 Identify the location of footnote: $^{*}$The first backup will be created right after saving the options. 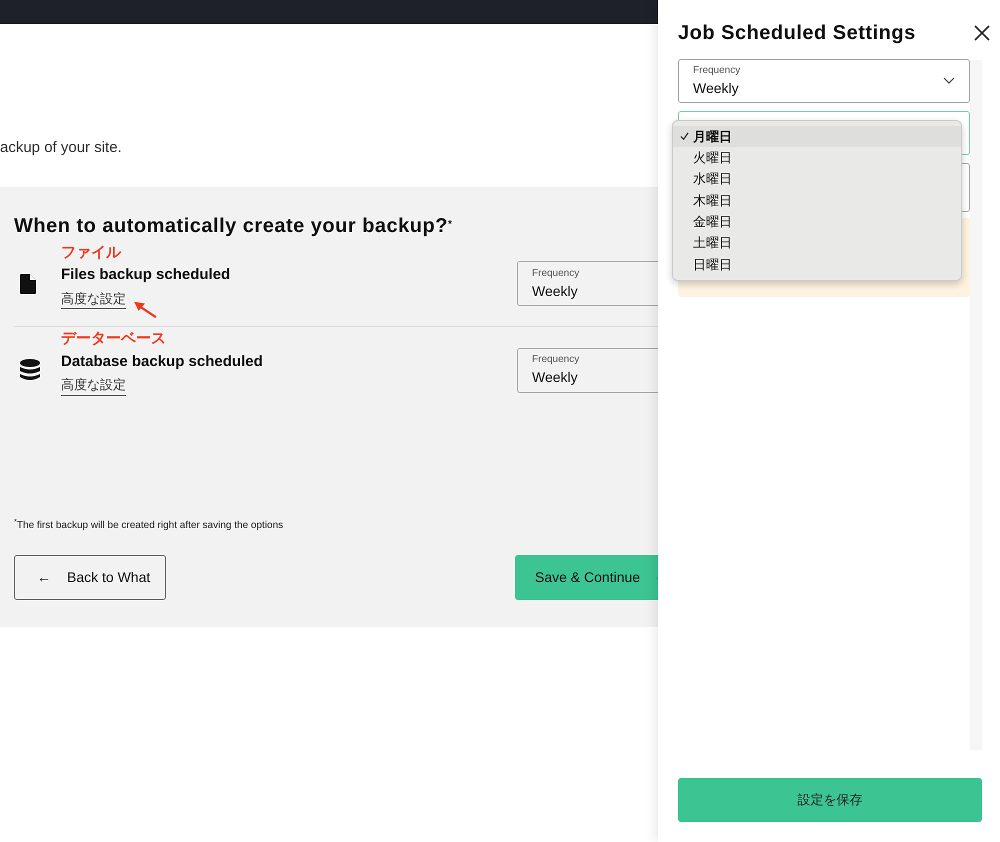
(149, 525).